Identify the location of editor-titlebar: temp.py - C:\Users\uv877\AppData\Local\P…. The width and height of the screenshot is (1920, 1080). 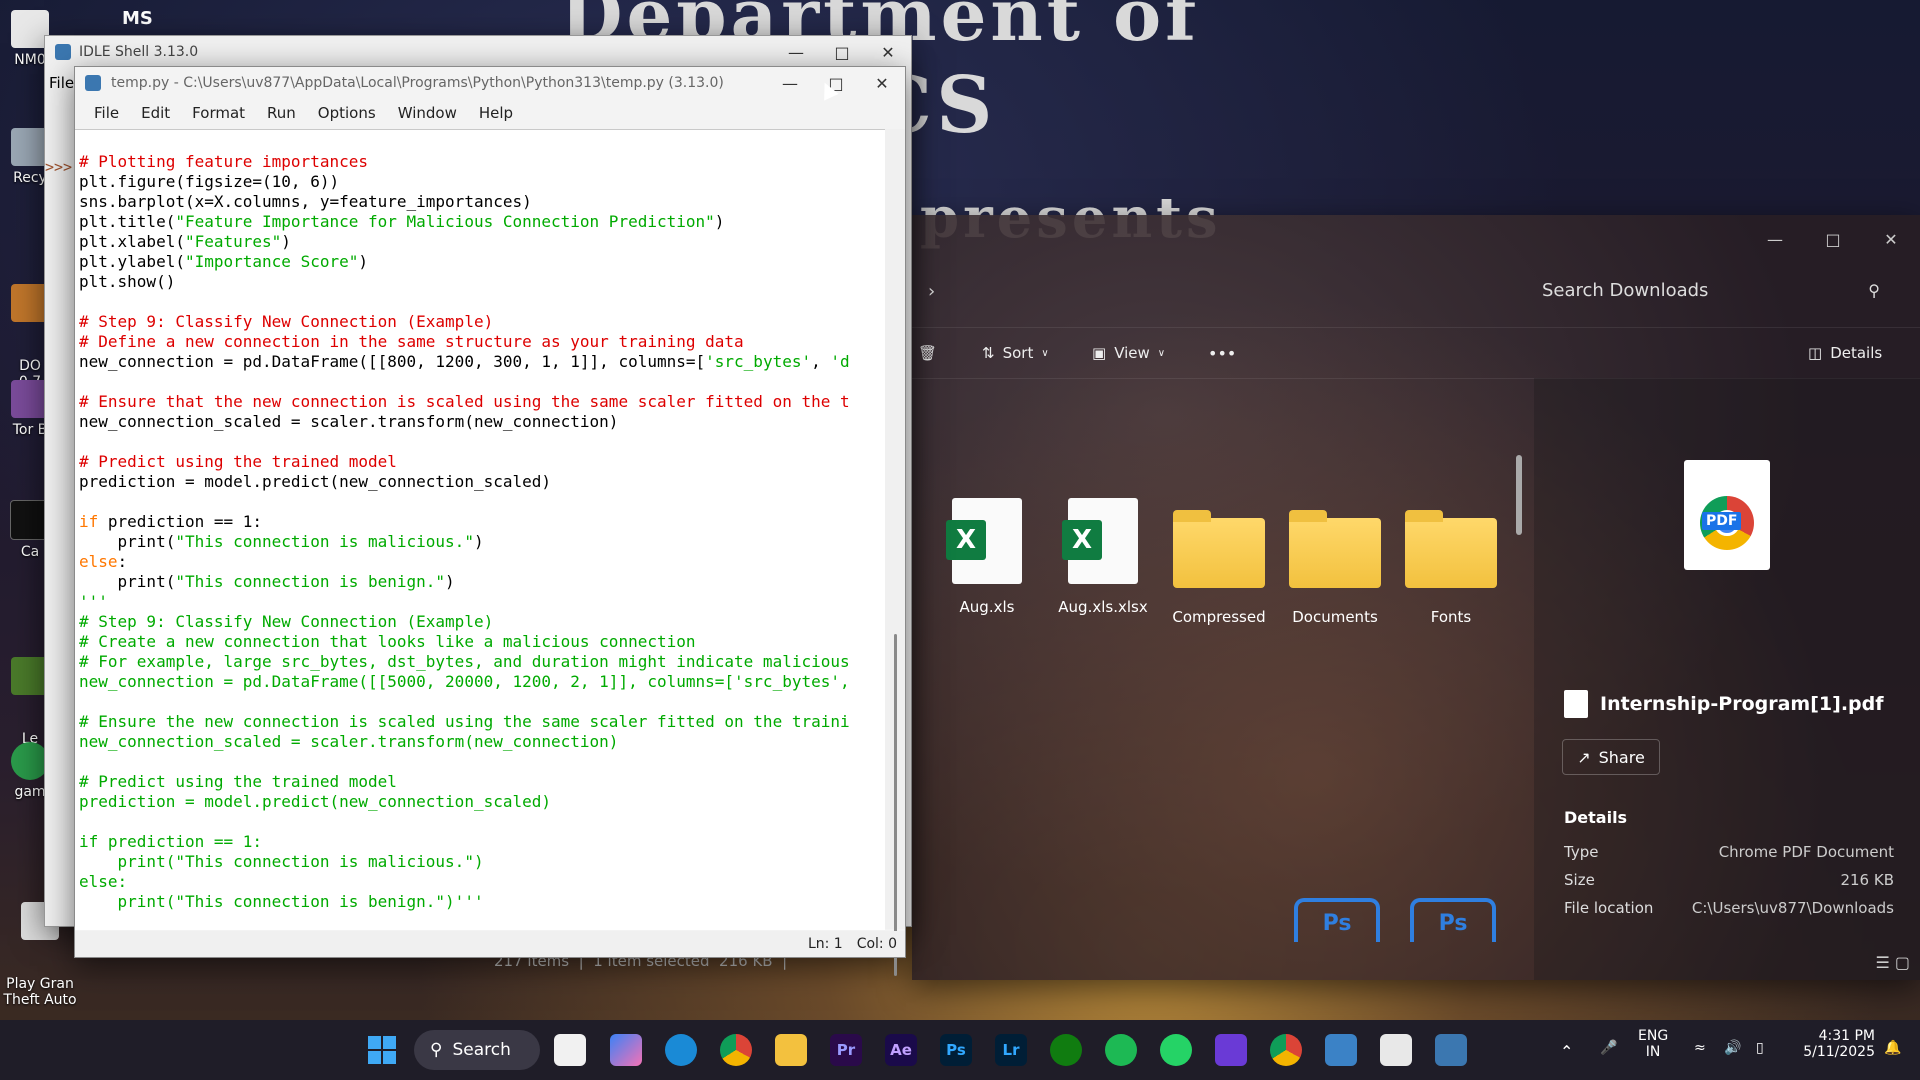
(490, 83).